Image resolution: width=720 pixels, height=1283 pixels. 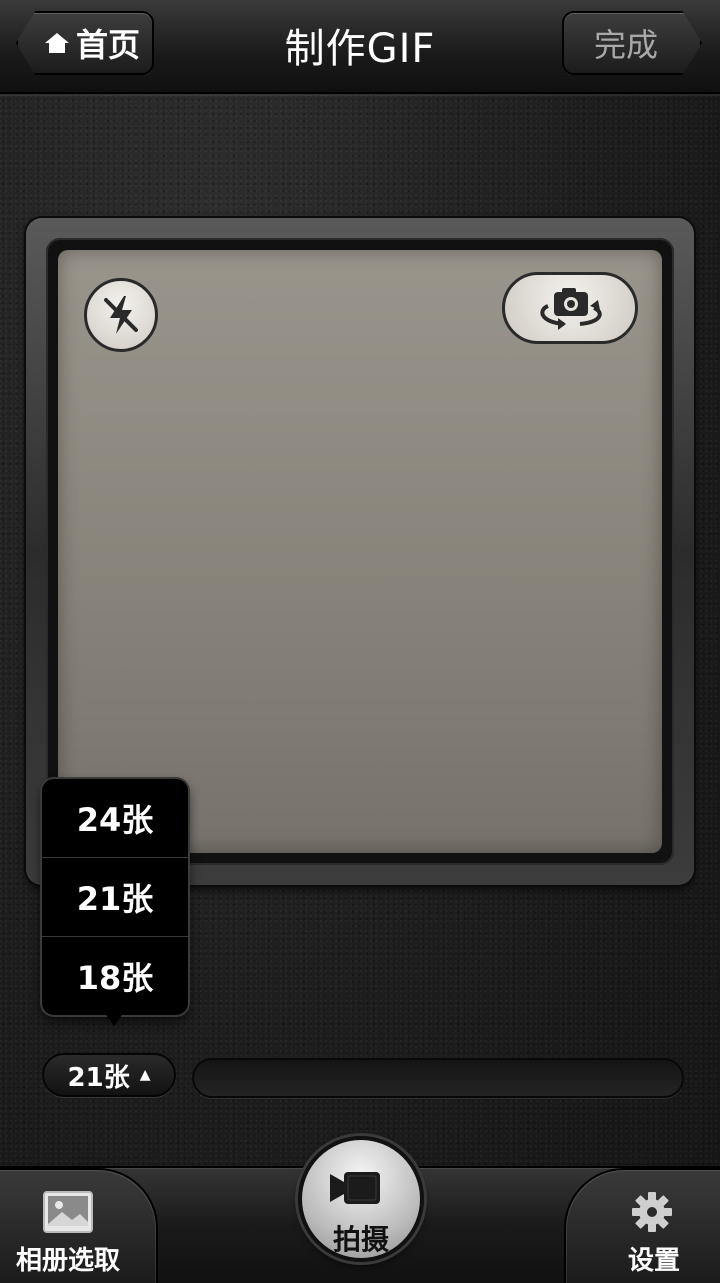 What do you see at coordinates (625, 45) in the screenshot?
I see `done-button-label: 完成` at bounding box center [625, 45].